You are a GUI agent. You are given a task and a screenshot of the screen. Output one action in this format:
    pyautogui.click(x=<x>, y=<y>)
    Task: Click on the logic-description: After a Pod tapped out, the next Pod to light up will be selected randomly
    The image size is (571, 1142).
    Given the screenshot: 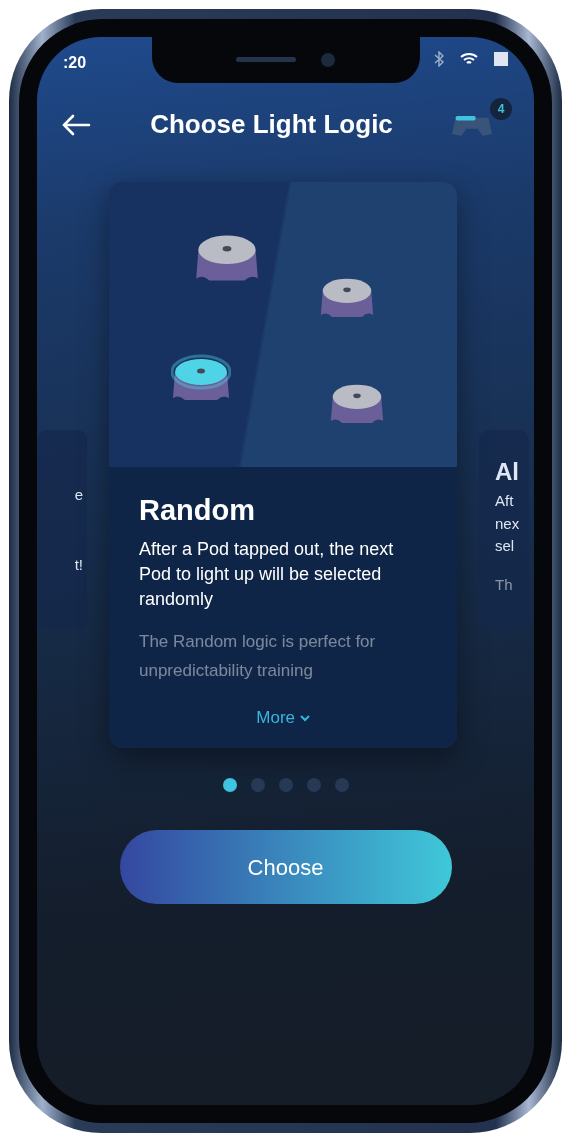 What is the action you would take?
    pyautogui.click(x=267, y=574)
    